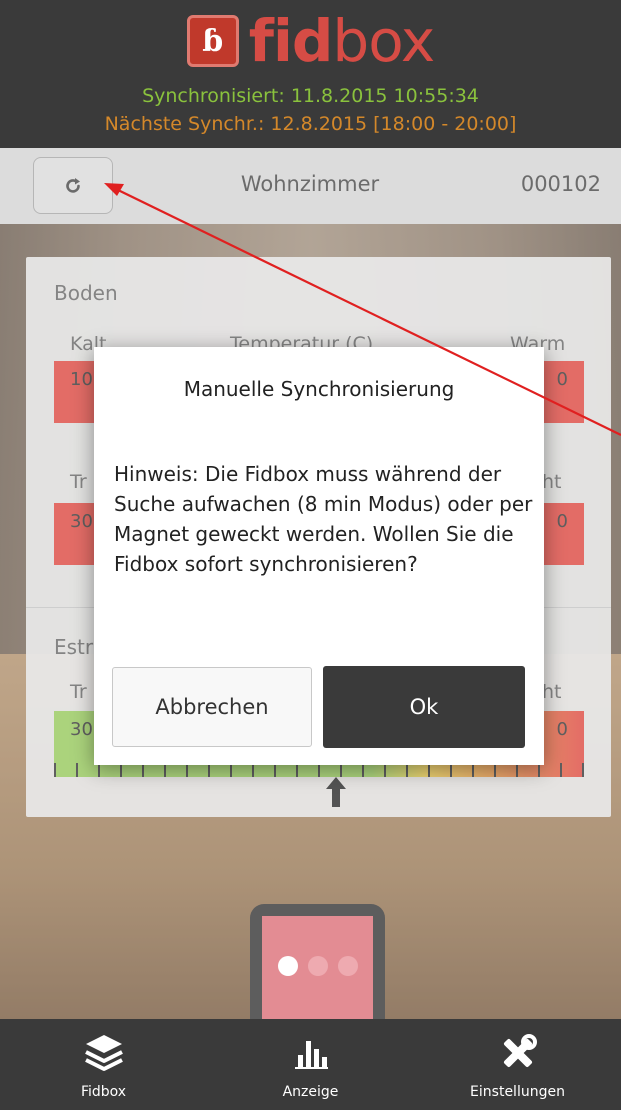  I want to click on fidbox-logo: ɓ fidbox, so click(310, 41).